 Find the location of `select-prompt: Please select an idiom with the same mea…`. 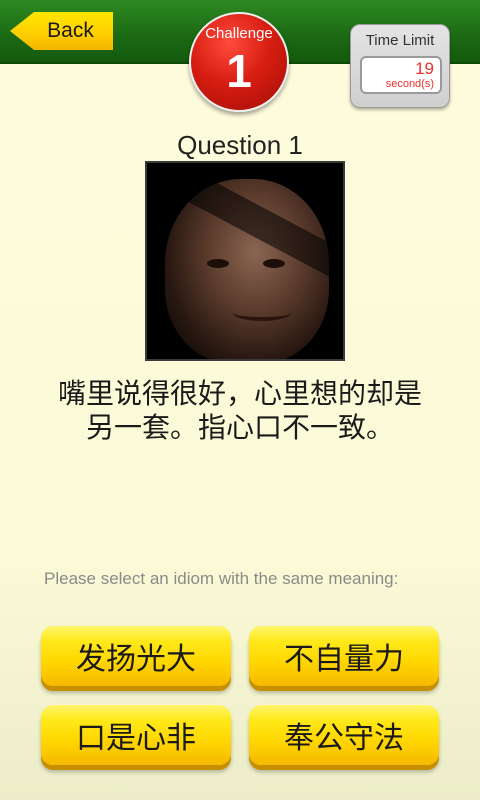

select-prompt: Please select an idiom with the same mea… is located at coordinates (221, 578).